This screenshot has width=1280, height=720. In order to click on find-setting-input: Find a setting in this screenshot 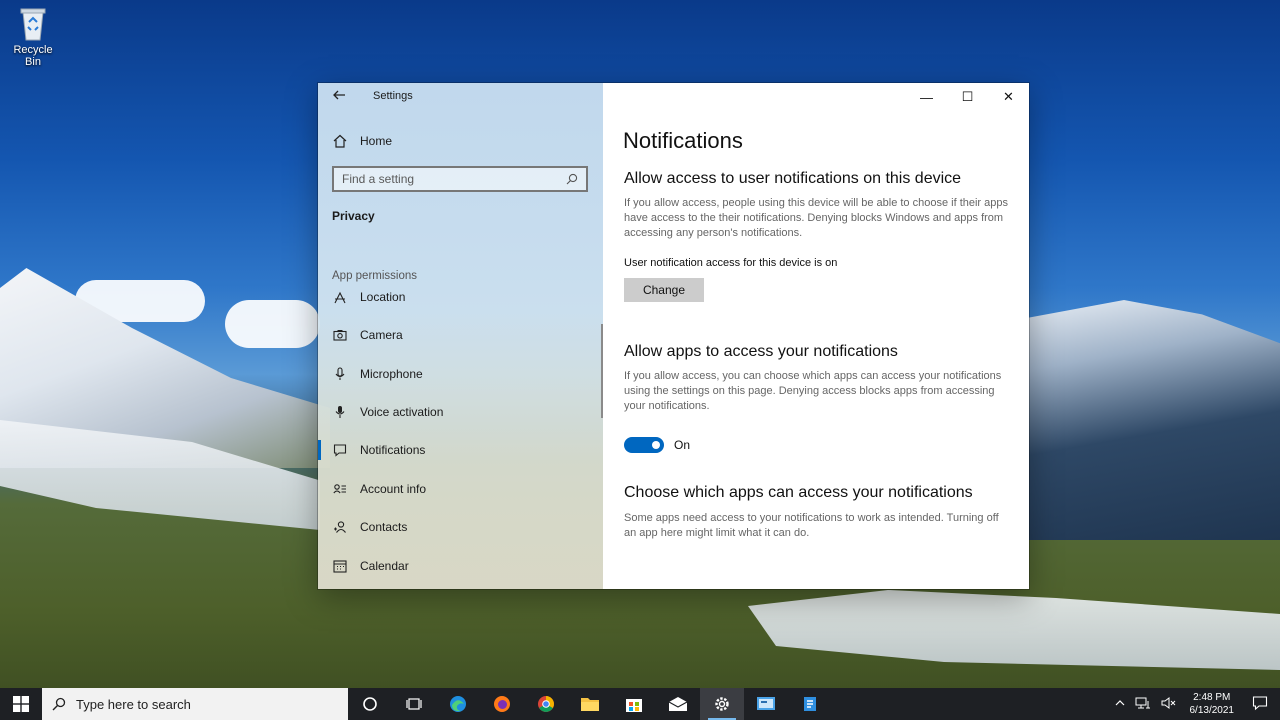, I will do `click(460, 179)`.